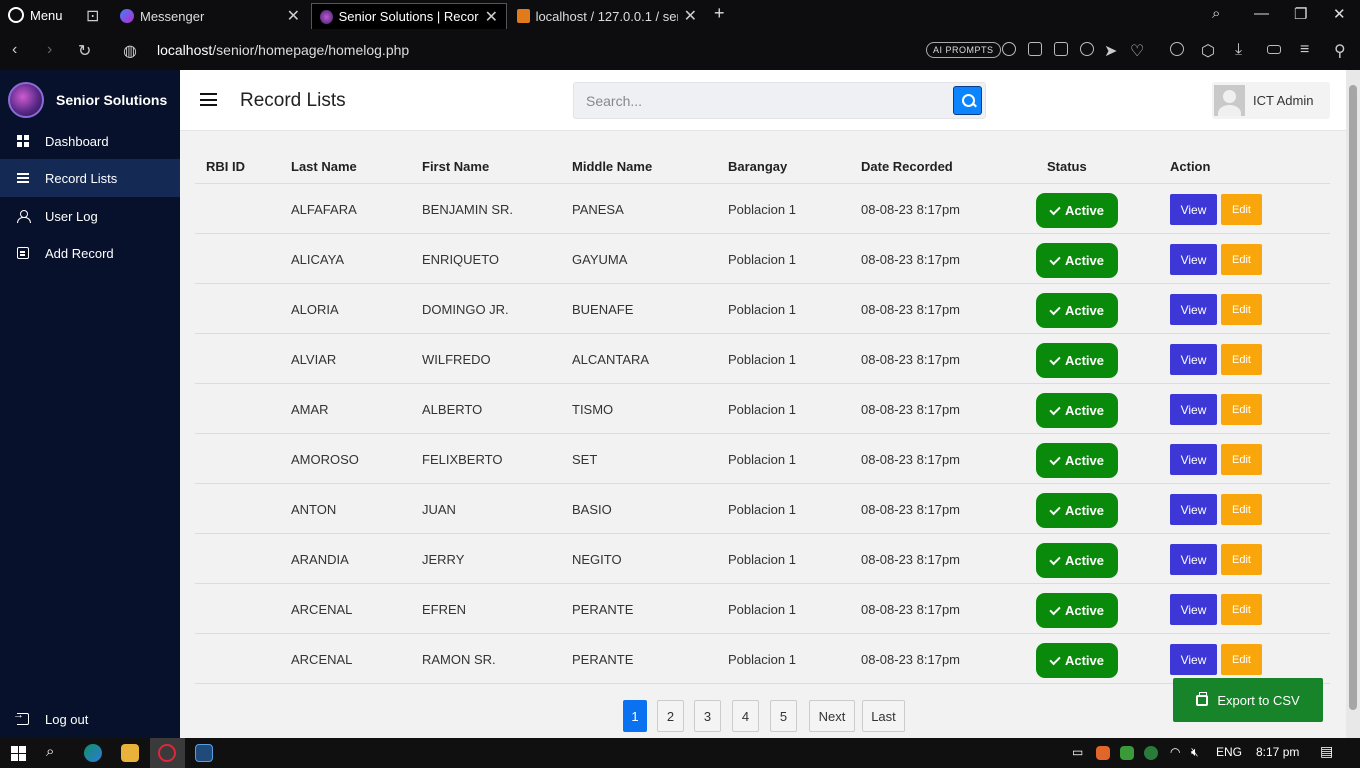 This screenshot has height=768, width=1360. What do you see at coordinates (1035, 49) in the screenshot?
I see `edit-icon` at bounding box center [1035, 49].